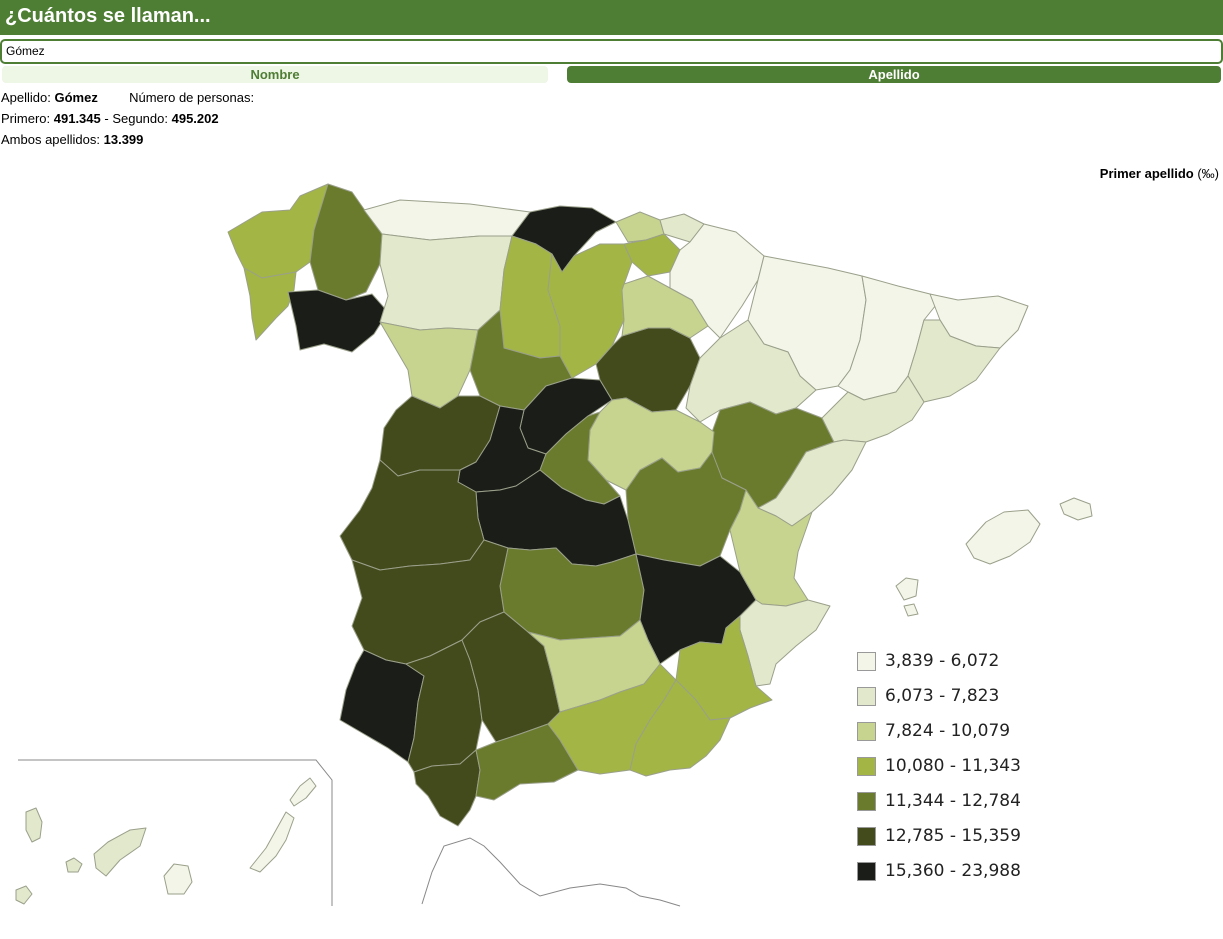  What do you see at coordinates (26, 97) in the screenshot?
I see `apellido-label: Apellido:` at bounding box center [26, 97].